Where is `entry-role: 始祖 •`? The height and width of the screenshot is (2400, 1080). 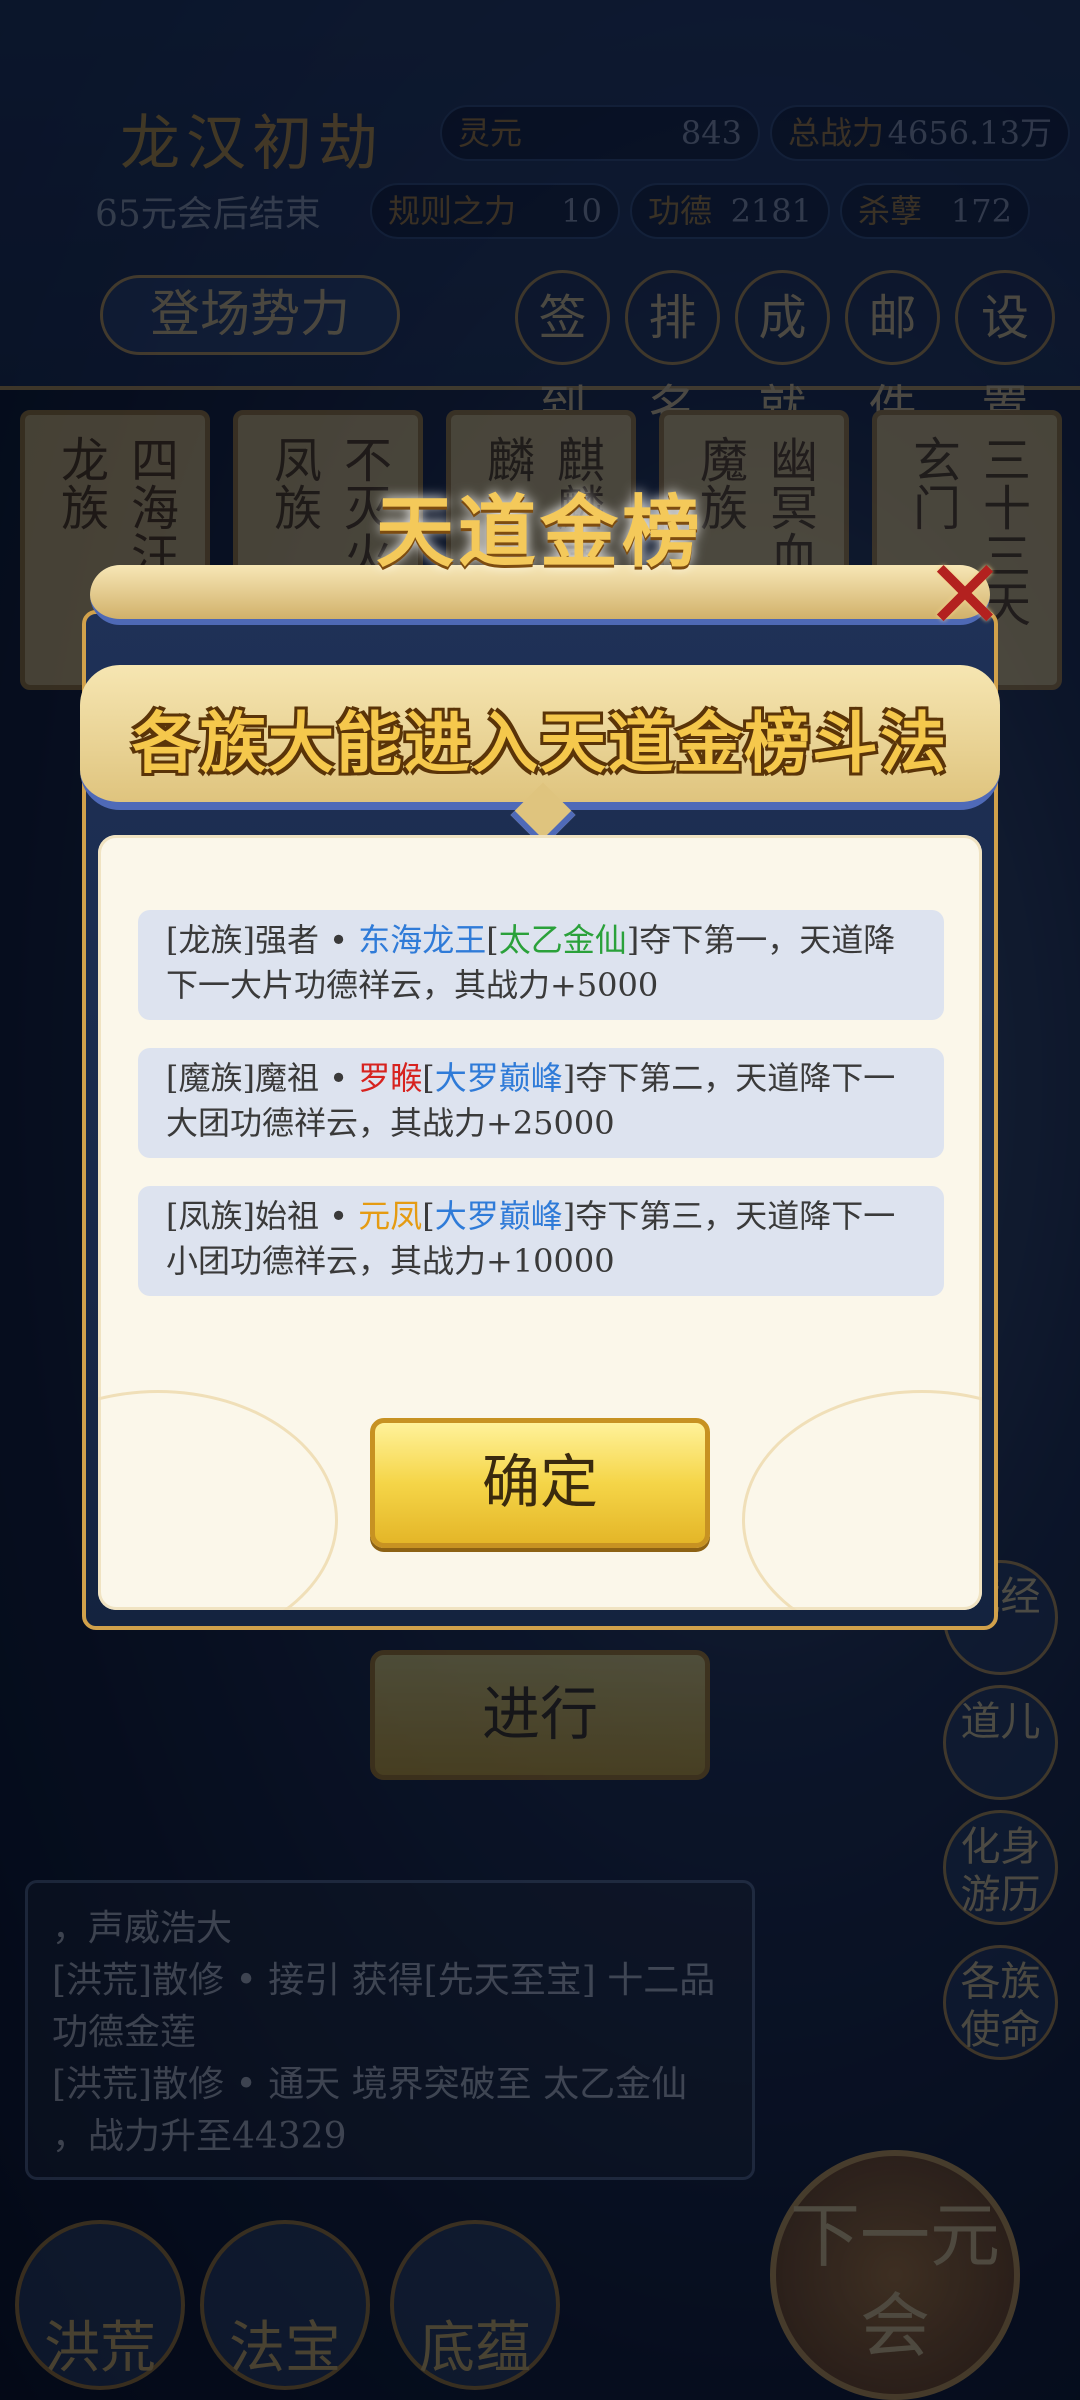 entry-role: 始祖 • is located at coordinates (306, 1216).